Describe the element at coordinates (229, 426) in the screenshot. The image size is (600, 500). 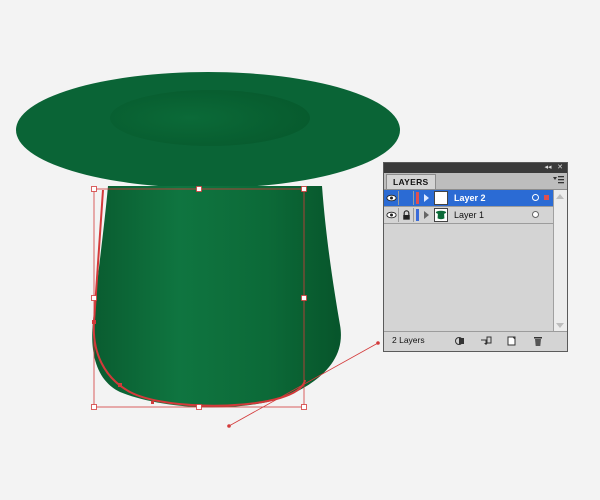
I see `direction-handle-start` at that location.